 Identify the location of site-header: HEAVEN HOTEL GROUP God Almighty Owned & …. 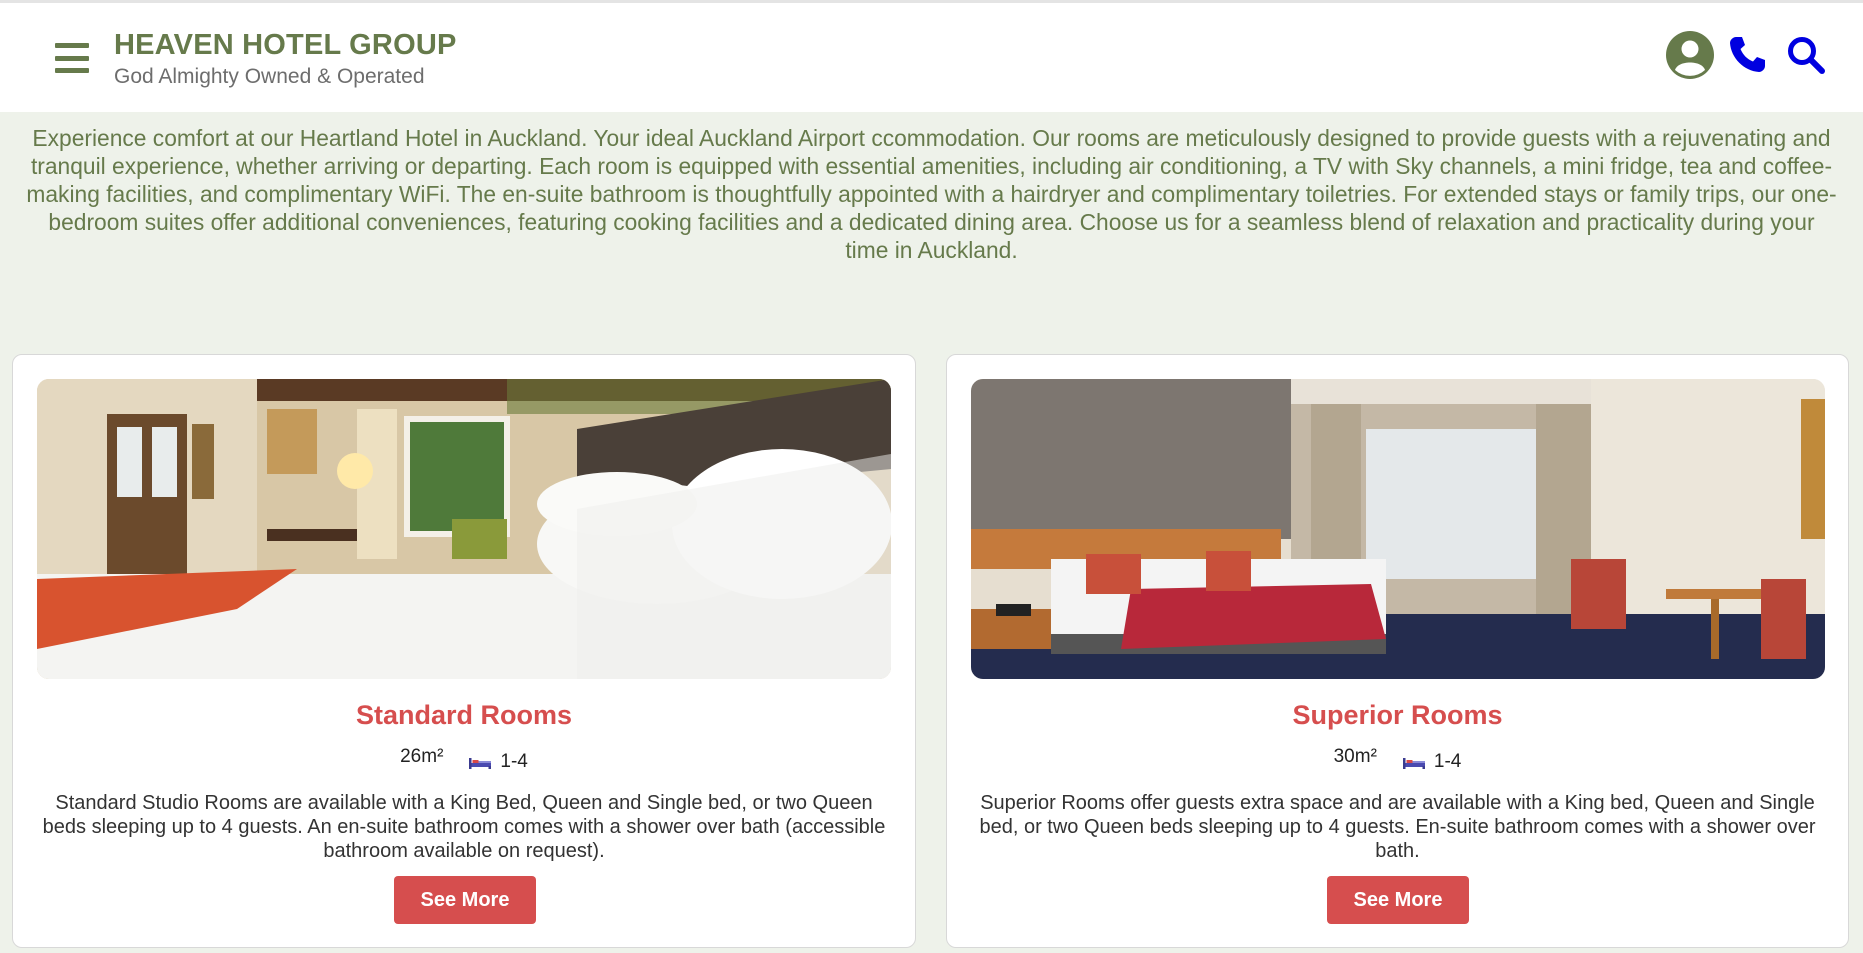
(931, 57).